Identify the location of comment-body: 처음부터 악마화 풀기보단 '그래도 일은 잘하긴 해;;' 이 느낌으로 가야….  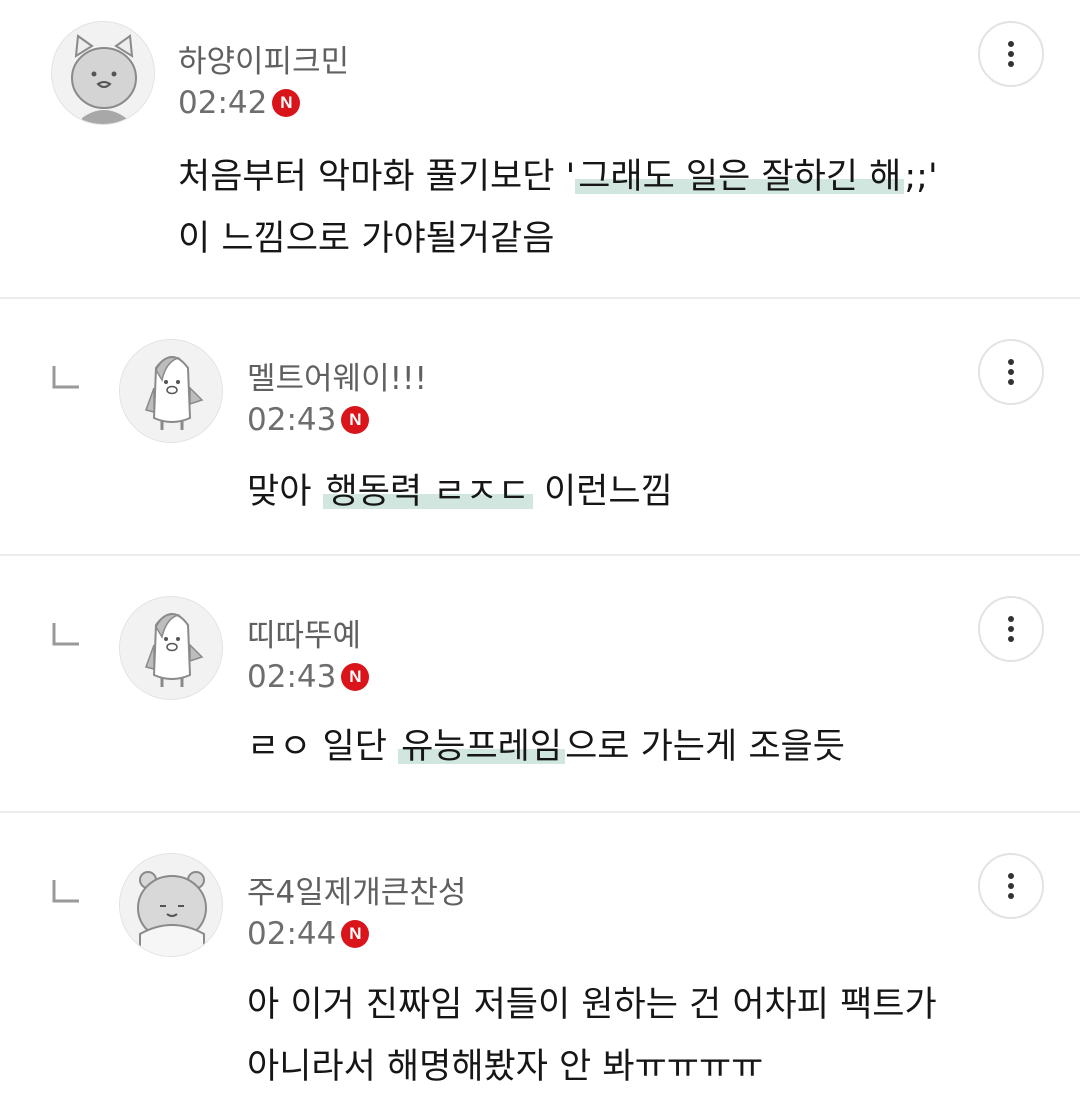
(558, 208).